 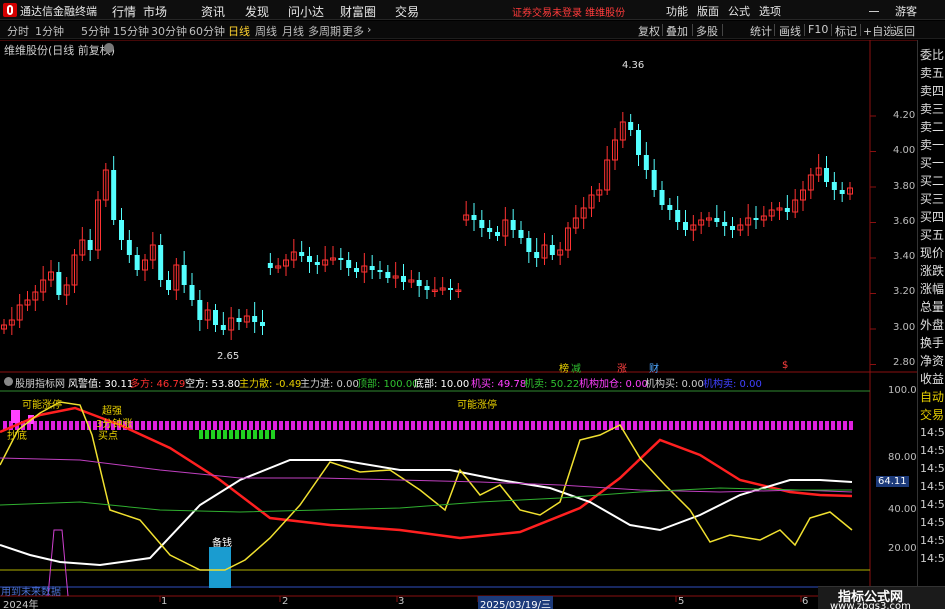 I want to click on auto-trade-label: 交易, so click(x=932, y=414).